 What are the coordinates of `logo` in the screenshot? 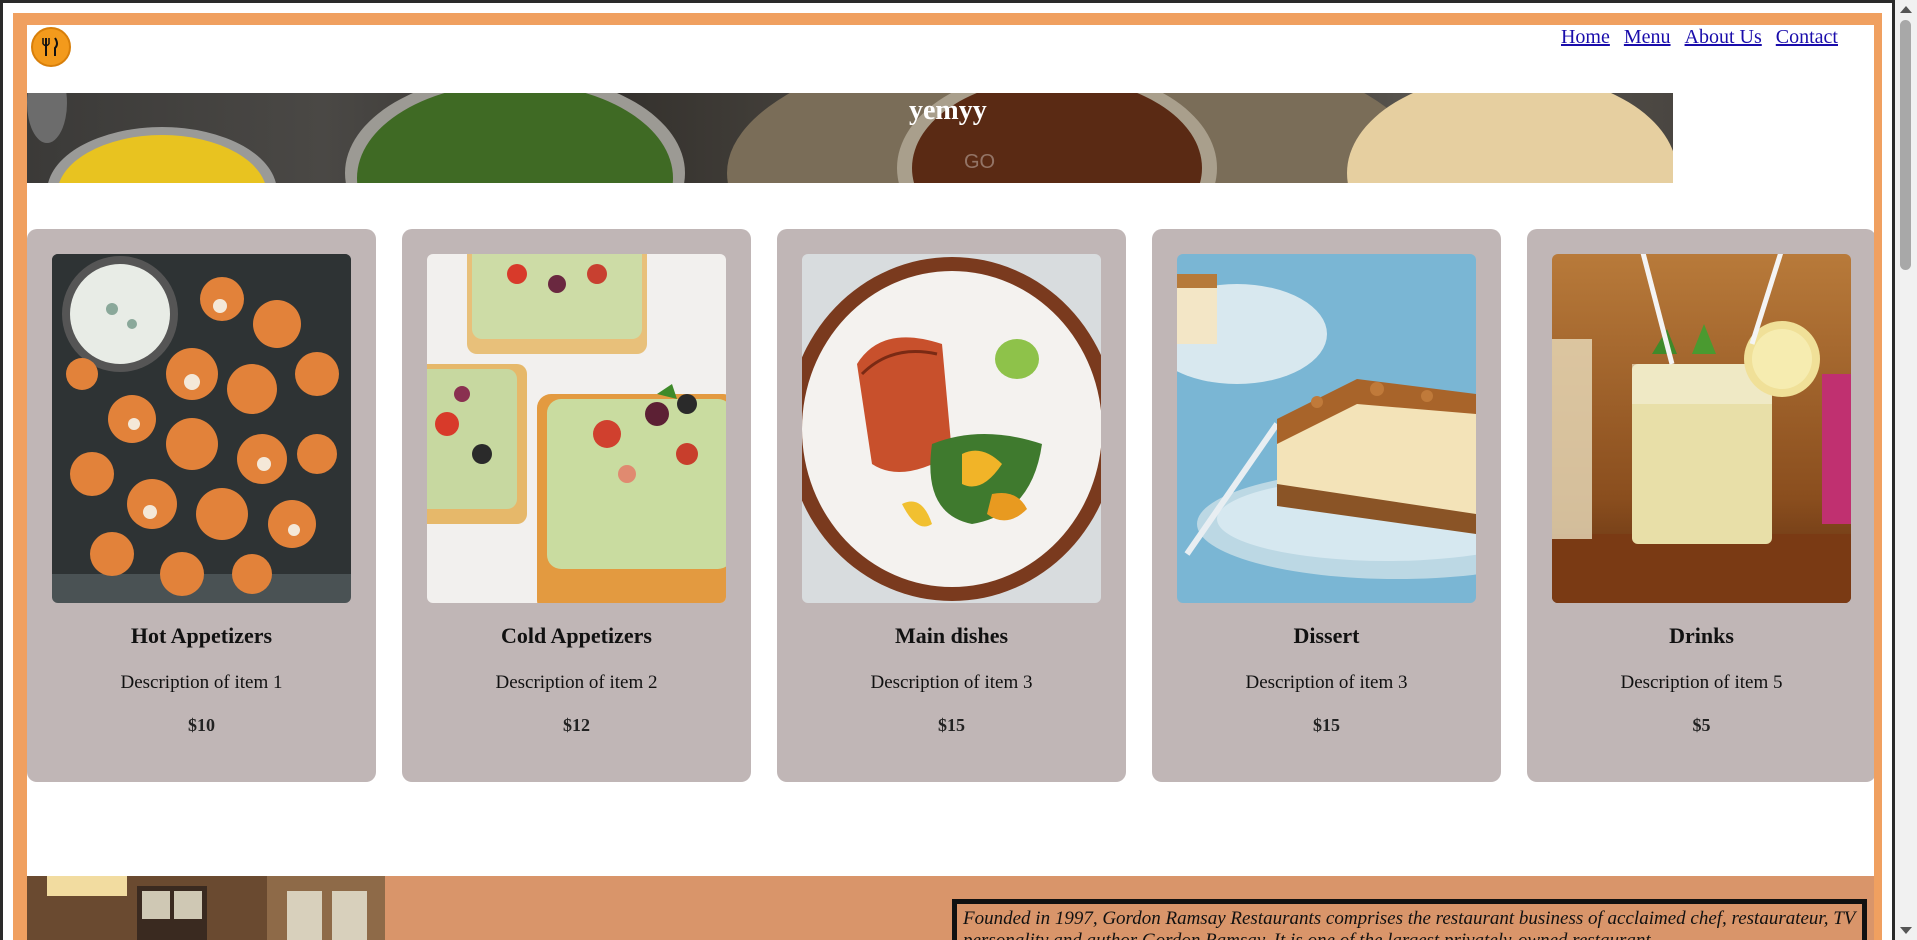 It's located at (51, 47).